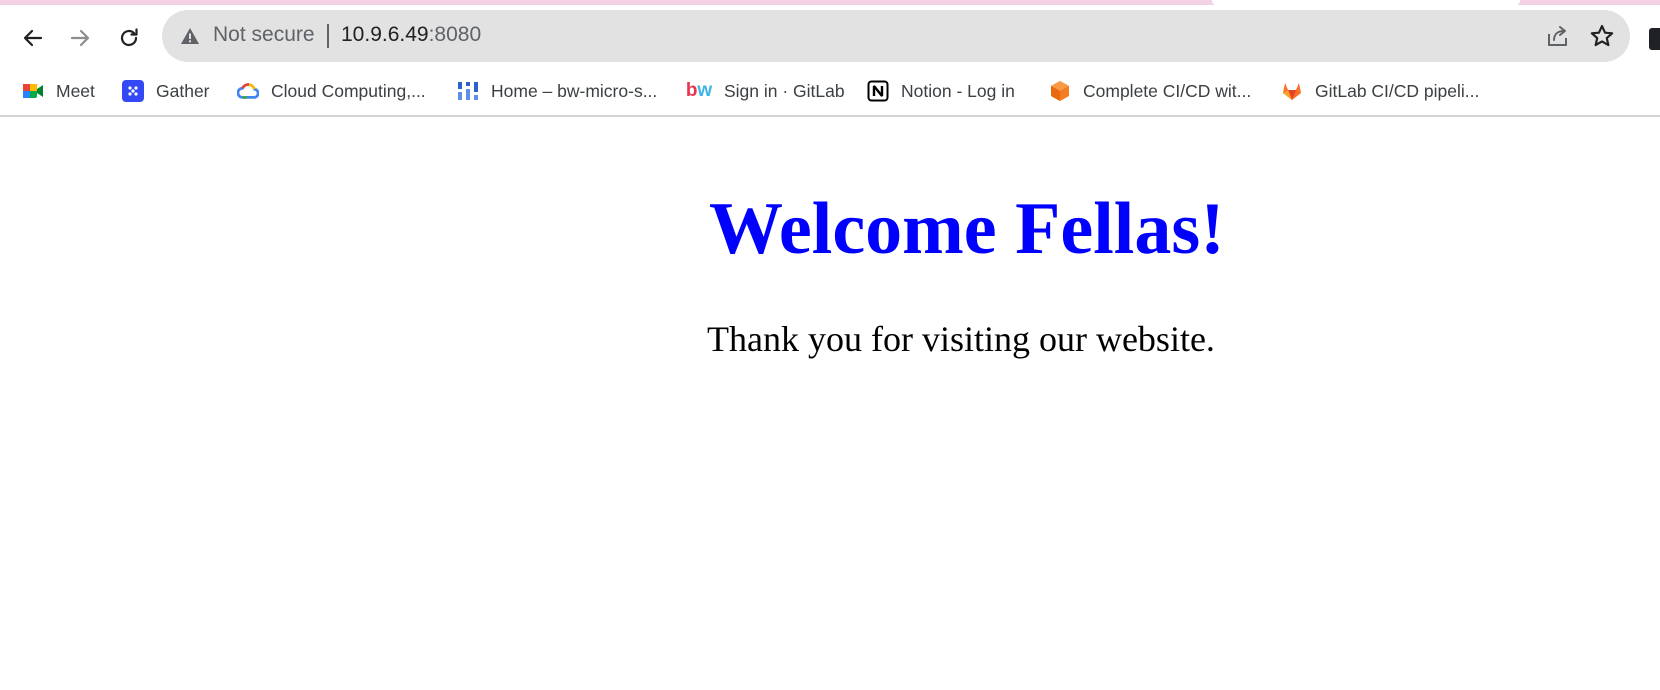  Describe the element at coordinates (183, 90) in the screenshot. I see `bookmark-label: Gather` at that location.